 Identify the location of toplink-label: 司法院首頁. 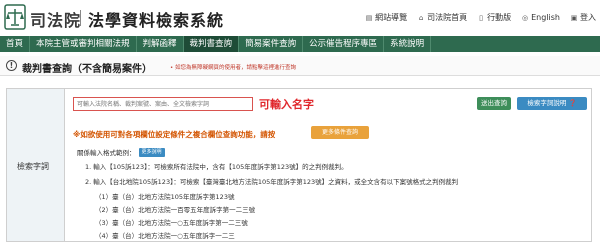
(447, 17).